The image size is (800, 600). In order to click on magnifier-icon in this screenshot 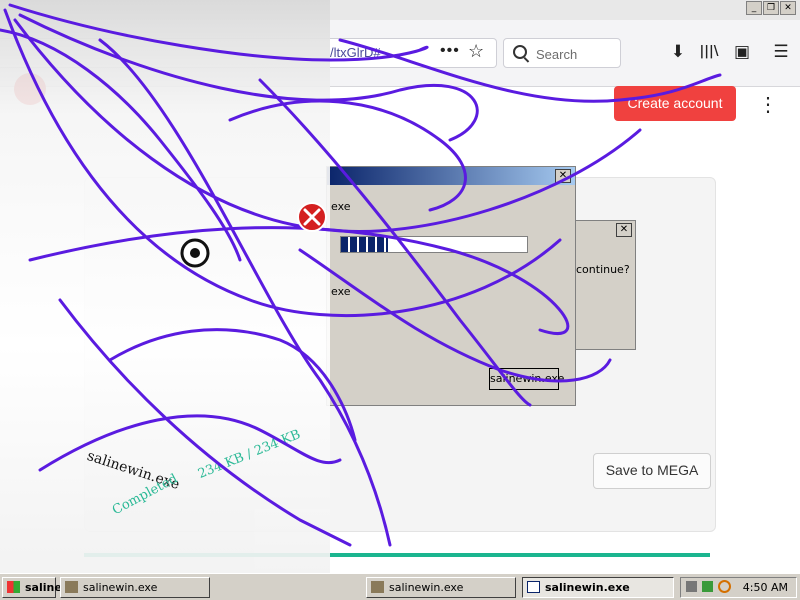, I will do `click(724, 586)`.